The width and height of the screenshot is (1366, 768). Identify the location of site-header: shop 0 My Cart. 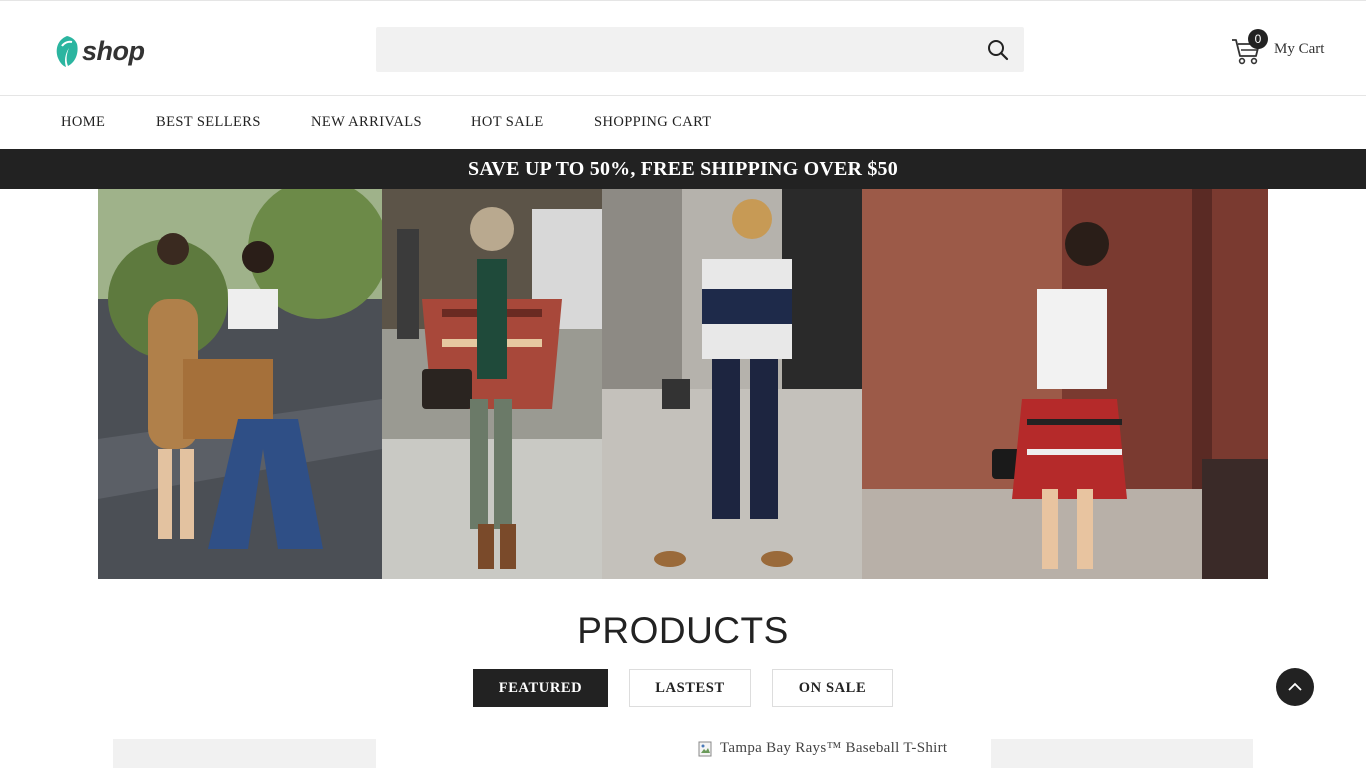
(683, 48).